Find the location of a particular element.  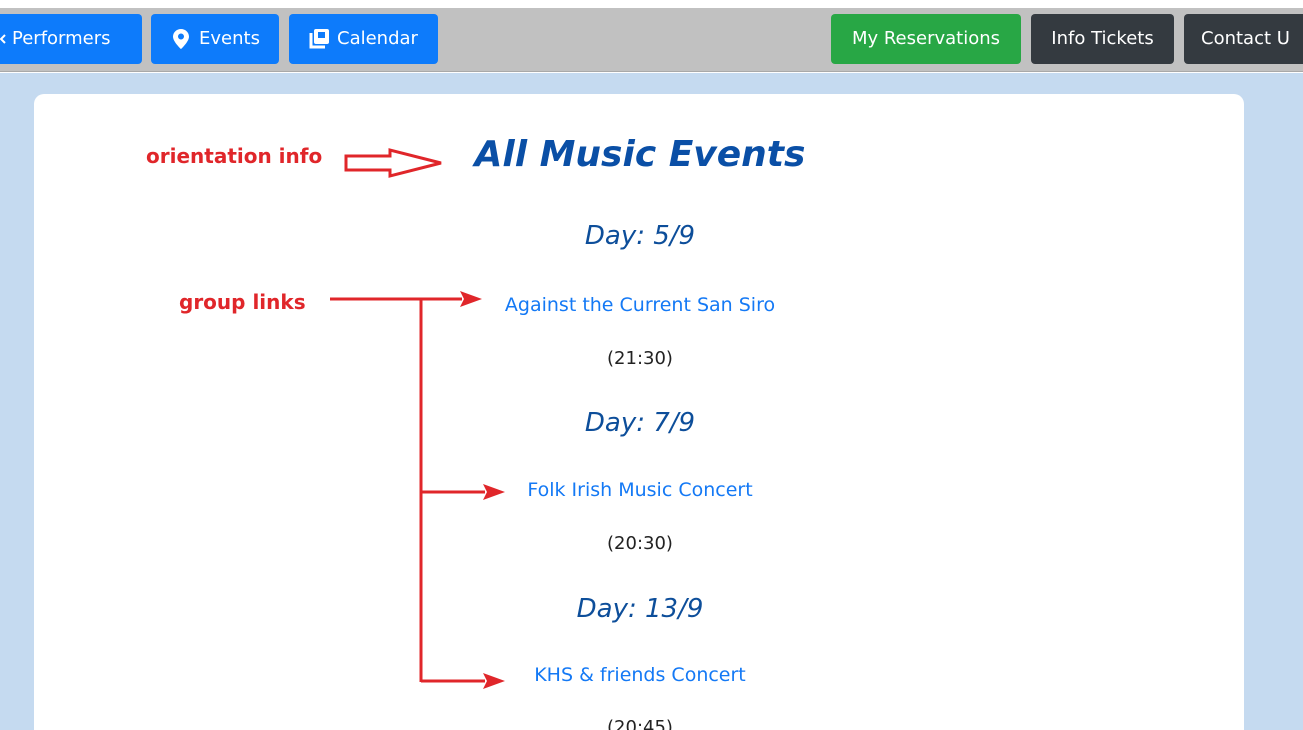

events-button: Events is located at coordinates (215, 39).